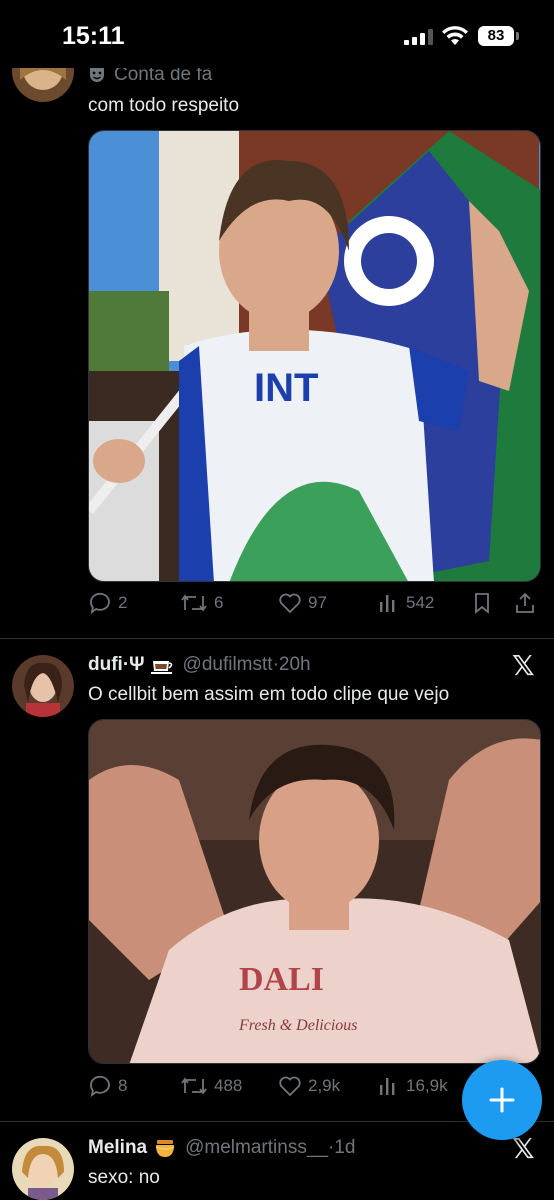 The width and height of the screenshot is (554, 1200). What do you see at coordinates (324, 1085) in the screenshot?
I see `like-count: 2,9k` at bounding box center [324, 1085].